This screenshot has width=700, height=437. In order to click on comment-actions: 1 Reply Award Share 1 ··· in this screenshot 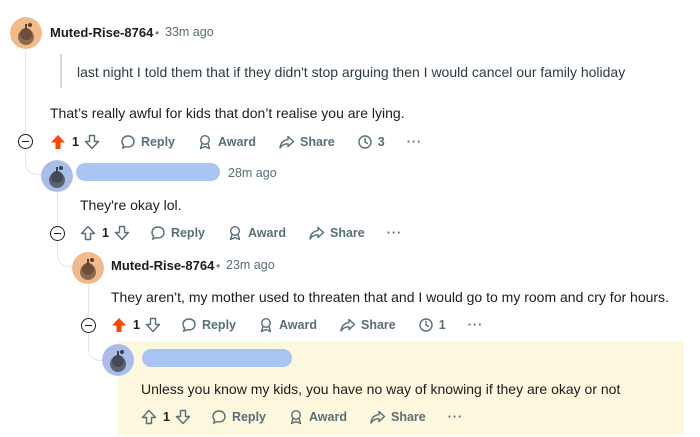, I will do `click(308, 325)`.